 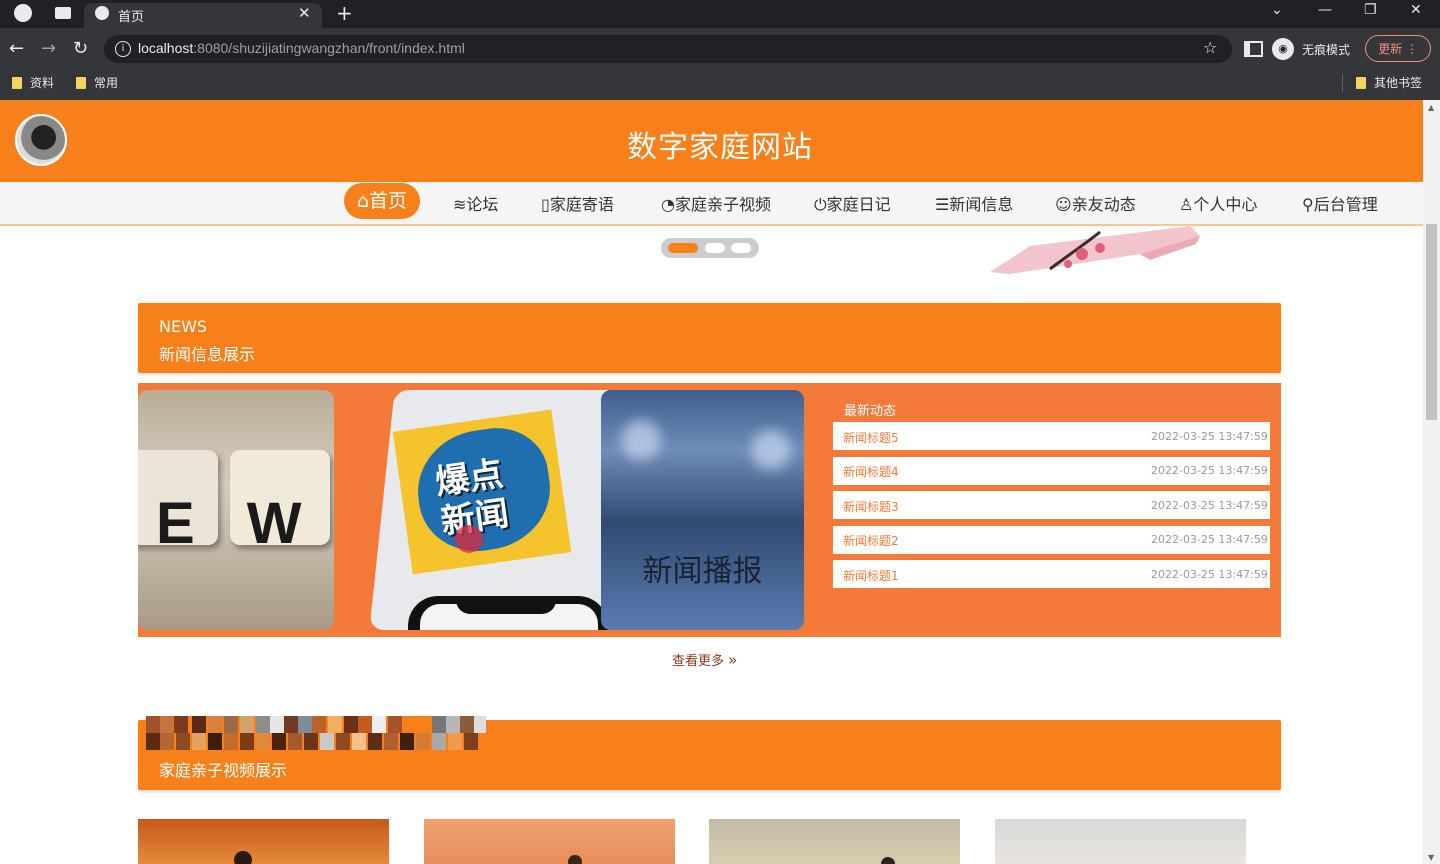 What do you see at coordinates (207, 354) in the screenshot?
I see `news-section-cn-title: 新闻信息展示` at bounding box center [207, 354].